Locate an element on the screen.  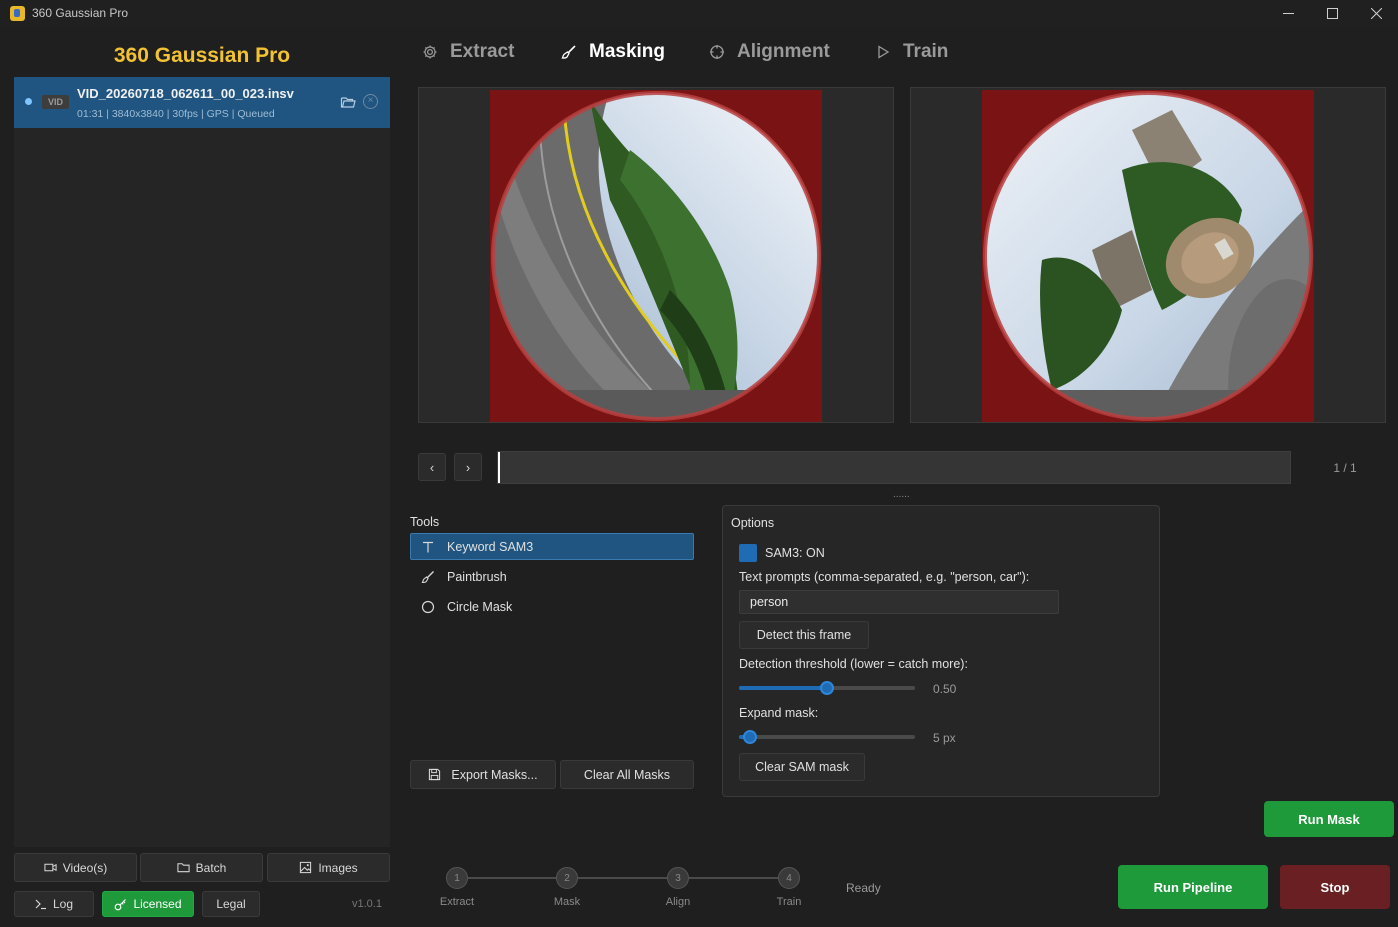
frame-timeline is located at coordinates (894, 467).